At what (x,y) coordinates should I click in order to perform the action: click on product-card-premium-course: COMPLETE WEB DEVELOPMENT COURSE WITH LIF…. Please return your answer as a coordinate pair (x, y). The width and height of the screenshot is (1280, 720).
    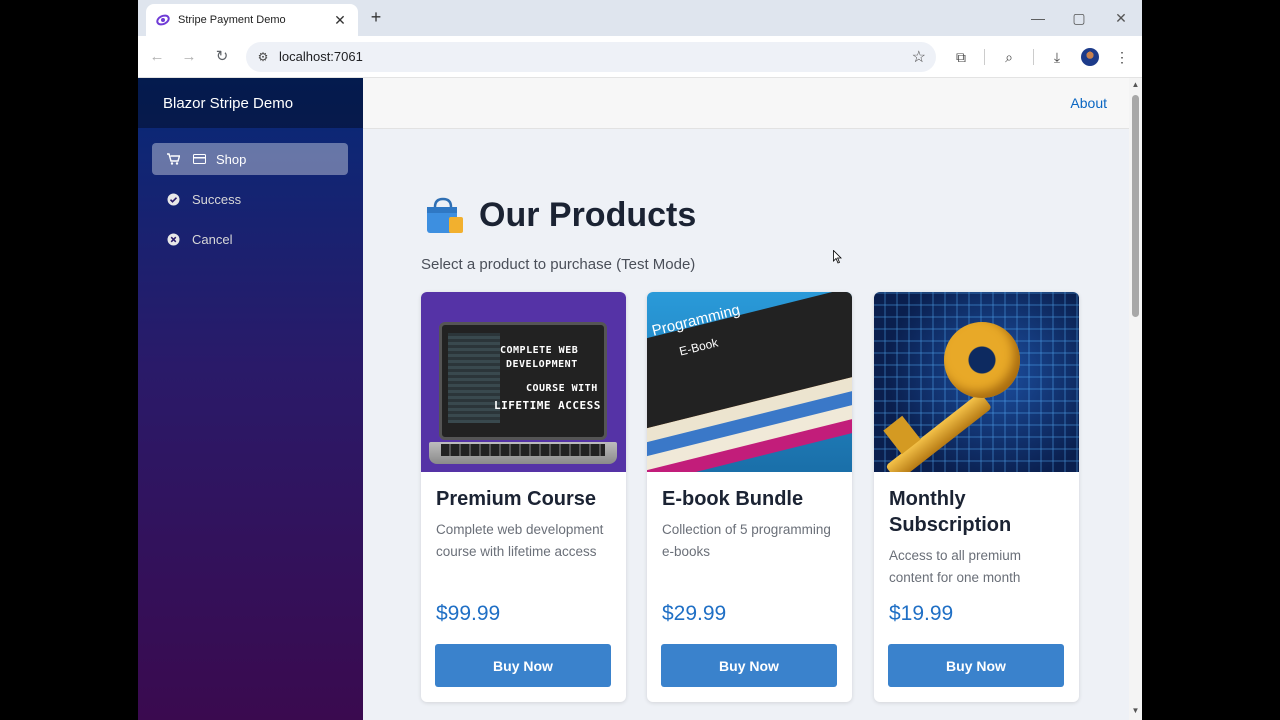
    Looking at the image, I should click on (523, 497).